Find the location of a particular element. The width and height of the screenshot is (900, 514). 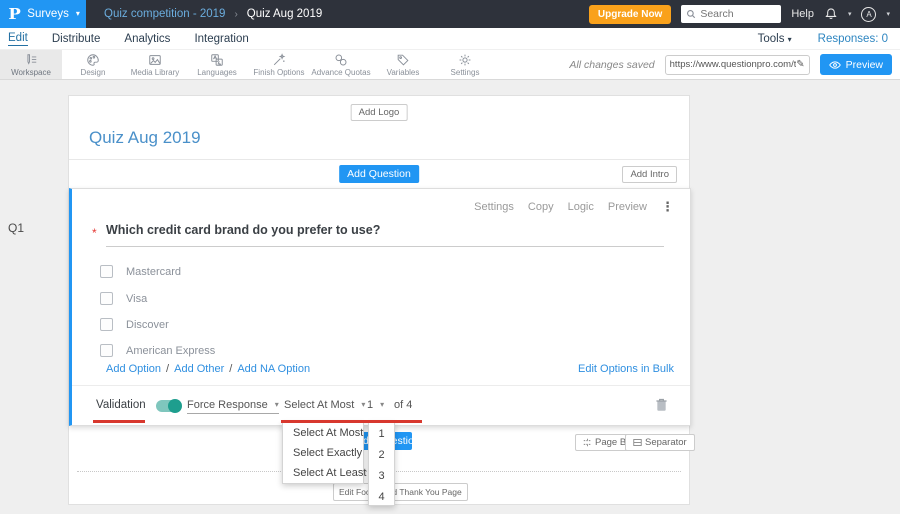

add-option-link: Add Option is located at coordinates (133, 369).